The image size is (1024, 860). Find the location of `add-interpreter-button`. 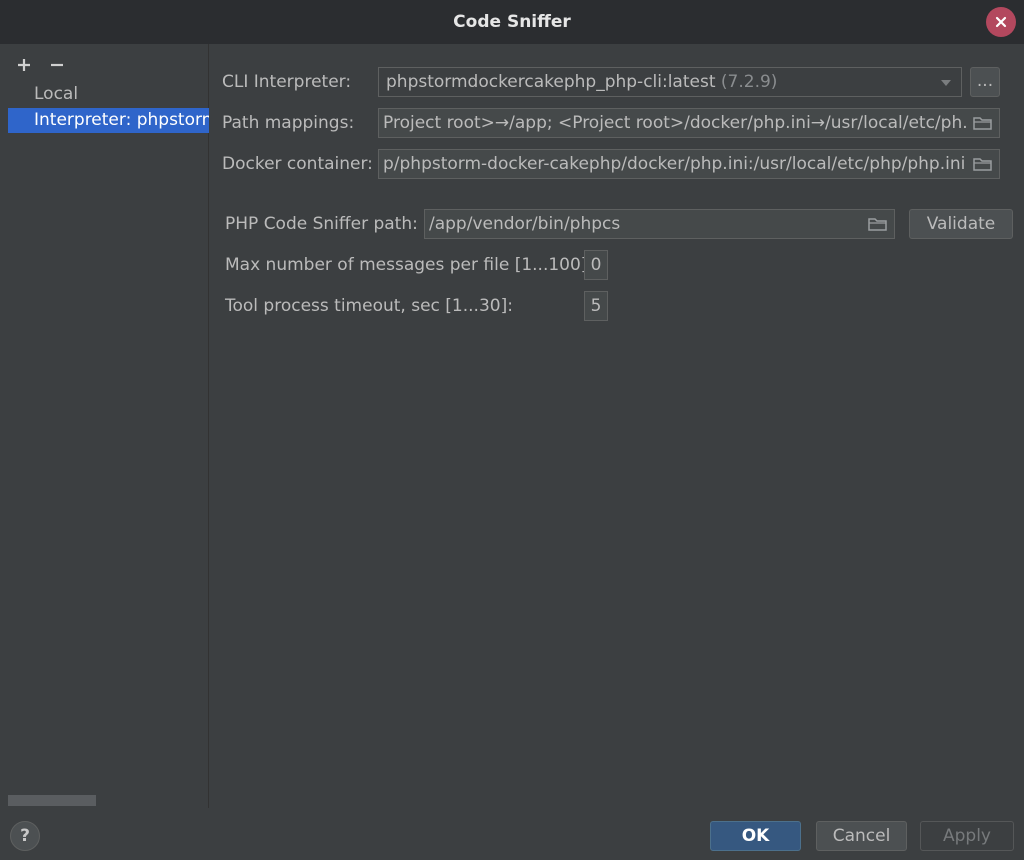

add-interpreter-button is located at coordinates (24, 65).